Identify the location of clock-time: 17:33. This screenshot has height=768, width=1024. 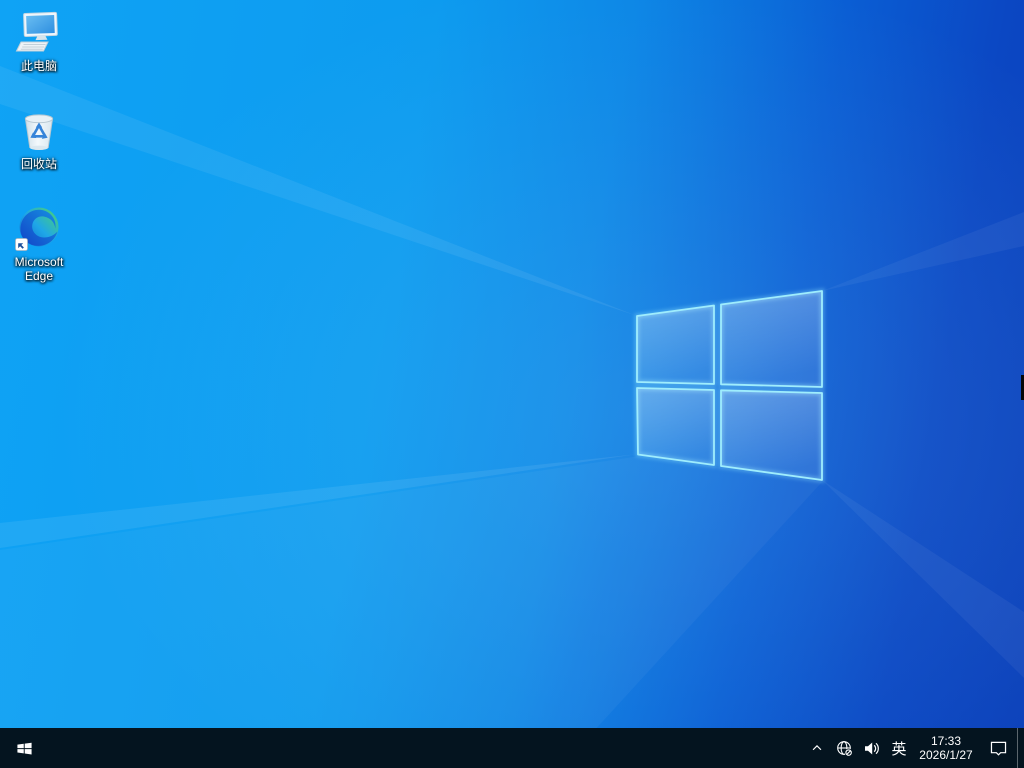
(946, 741).